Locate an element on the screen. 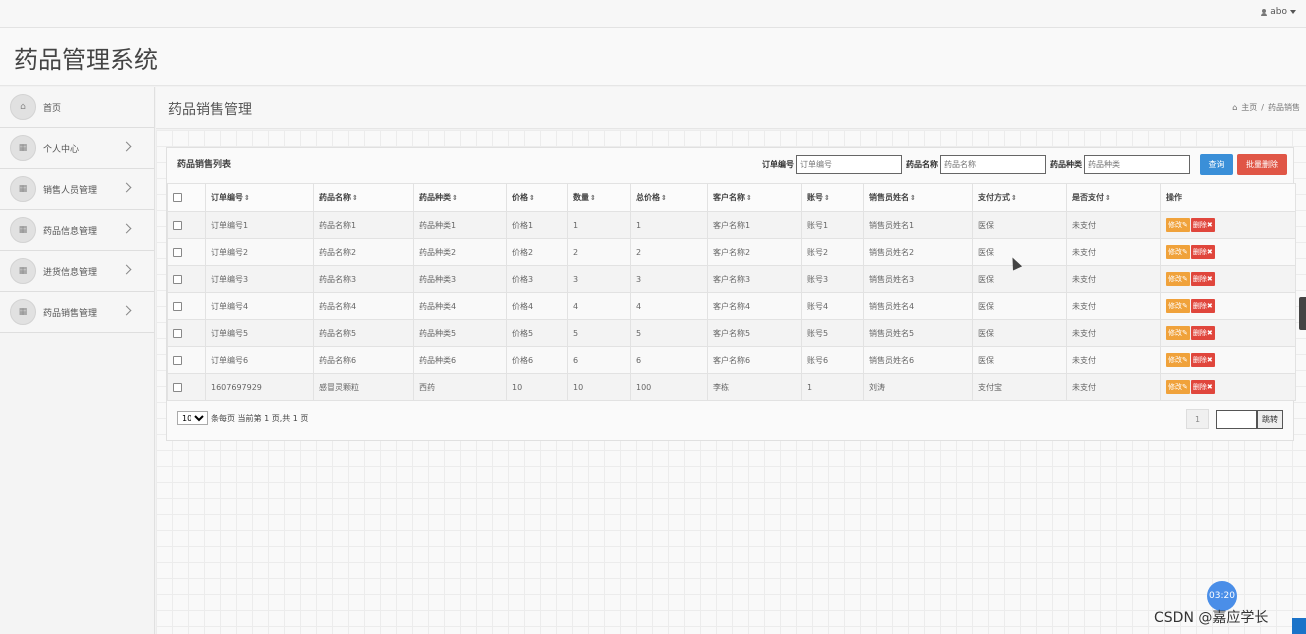 The width and height of the screenshot is (1306, 634). column-header: 数量⇕ is located at coordinates (599, 197).